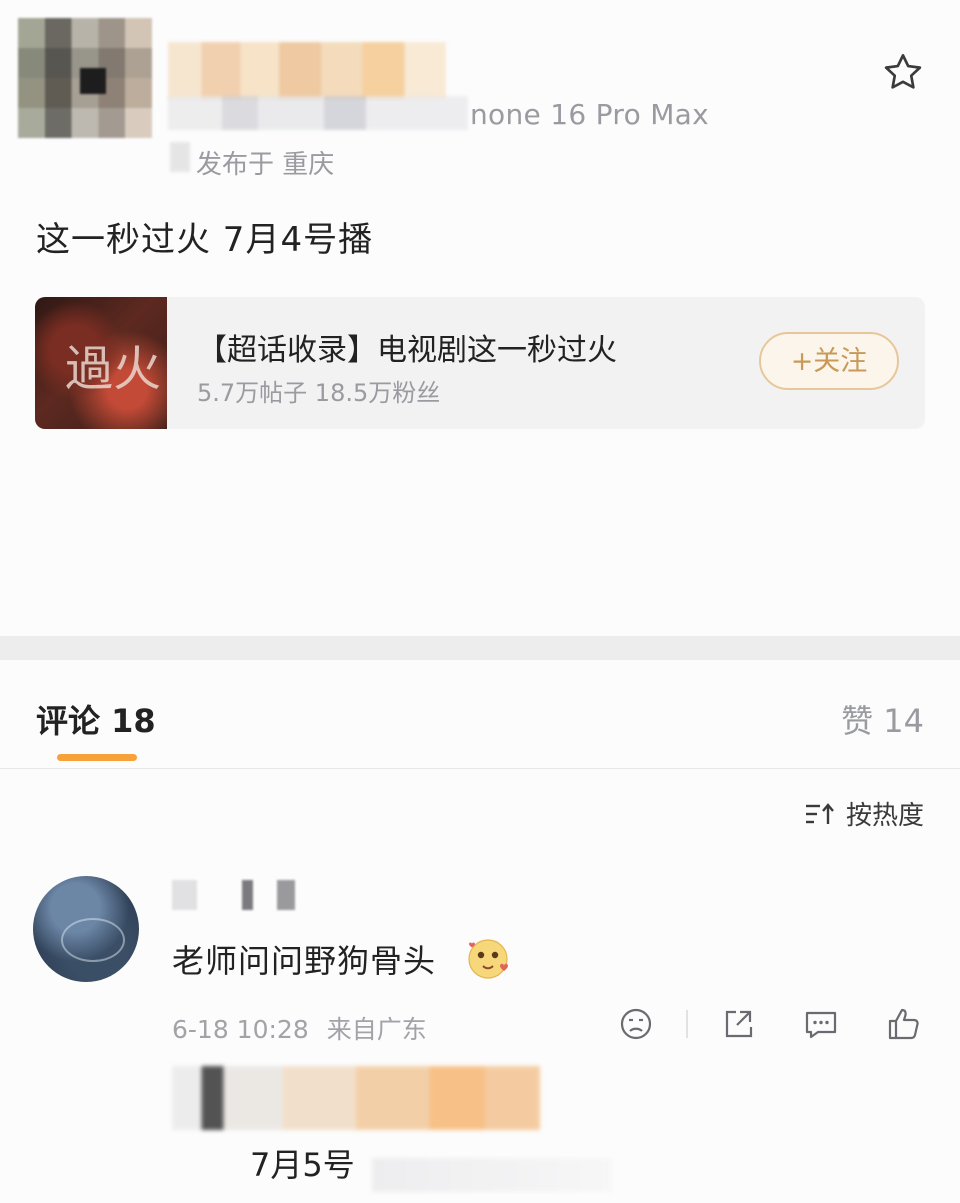  What do you see at coordinates (242, 895) in the screenshot?
I see `commenter-name-redacted` at bounding box center [242, 895].